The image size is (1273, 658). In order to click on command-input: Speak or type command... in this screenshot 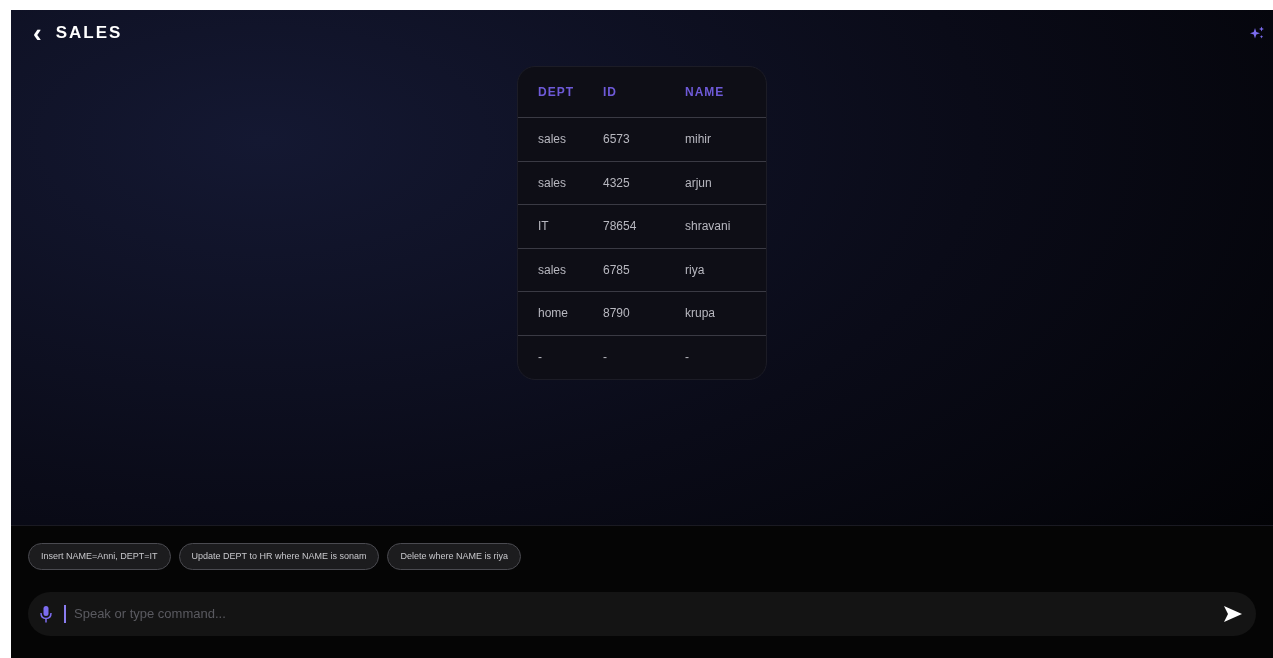, I will do `click(645, 614)`.